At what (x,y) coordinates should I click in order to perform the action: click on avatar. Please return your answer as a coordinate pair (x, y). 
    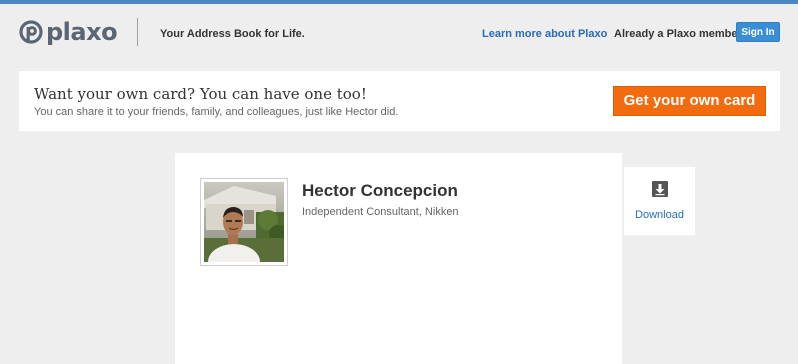
    Looking at the image, I should click on (244, 222).